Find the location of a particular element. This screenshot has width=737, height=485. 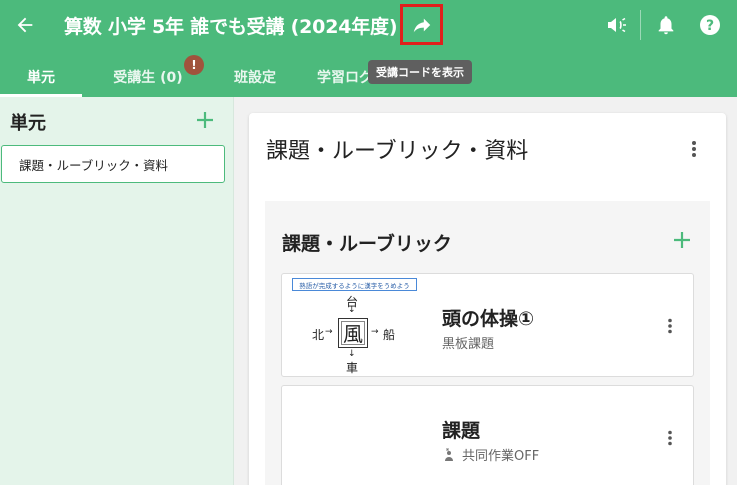

item-thumbnail: 熟語が完成するように漢字をうめよう 台 ↓ 北 → 風 → 船 ↓ 車 is located at coordinates (355, 326).